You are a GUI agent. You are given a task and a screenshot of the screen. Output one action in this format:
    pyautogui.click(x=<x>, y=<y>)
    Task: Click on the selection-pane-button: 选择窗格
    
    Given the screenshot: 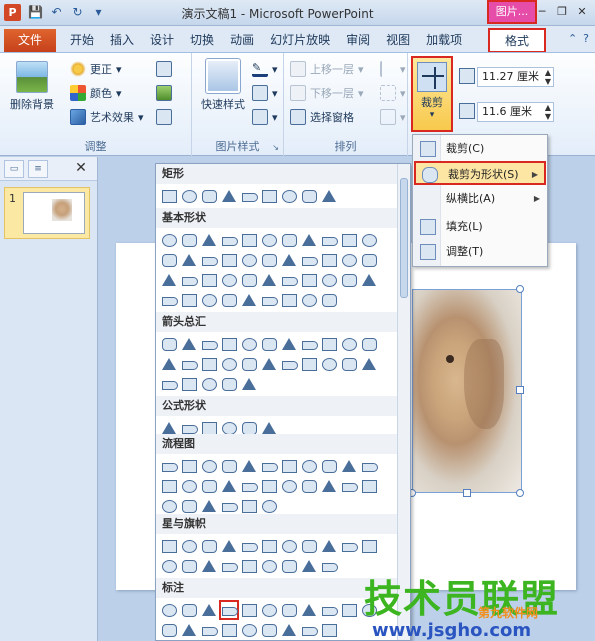 What is the action you would take?
    pyautogui.click(x=322, y=117)
    